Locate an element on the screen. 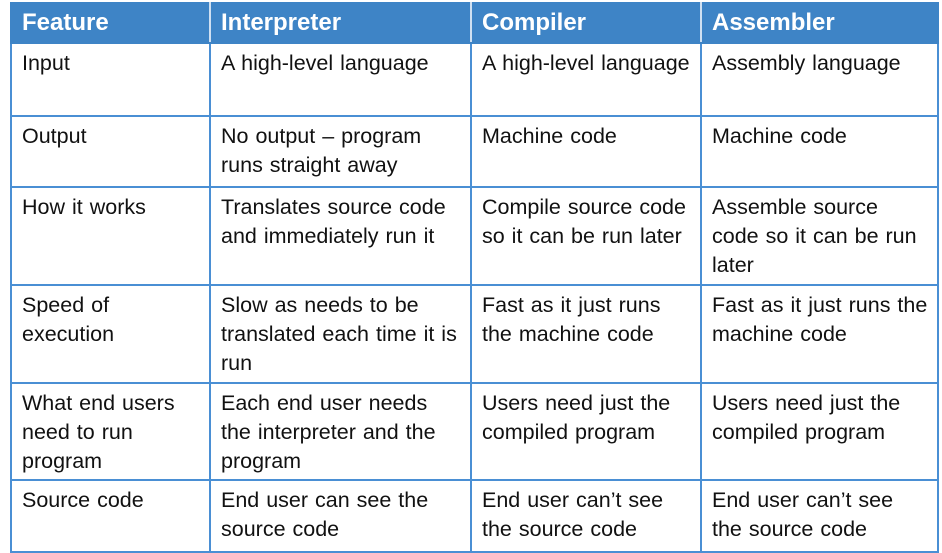 The image size is (942, 553). compiler-cell: End user can’t see the source code is located at coordinates (586, 516).